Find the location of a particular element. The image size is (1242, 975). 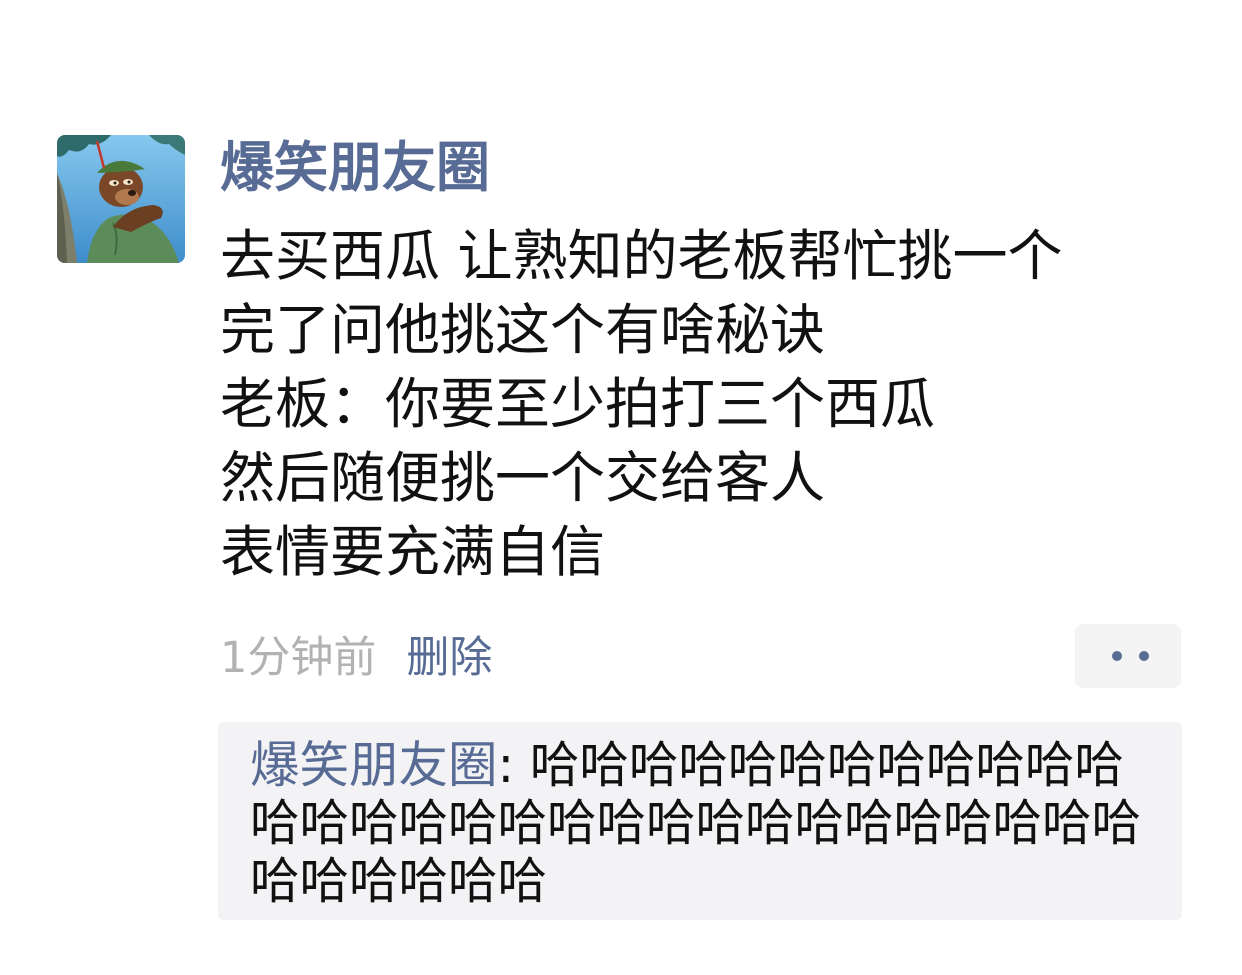

delete-link: 删除 is located at coordinates (449, 658).